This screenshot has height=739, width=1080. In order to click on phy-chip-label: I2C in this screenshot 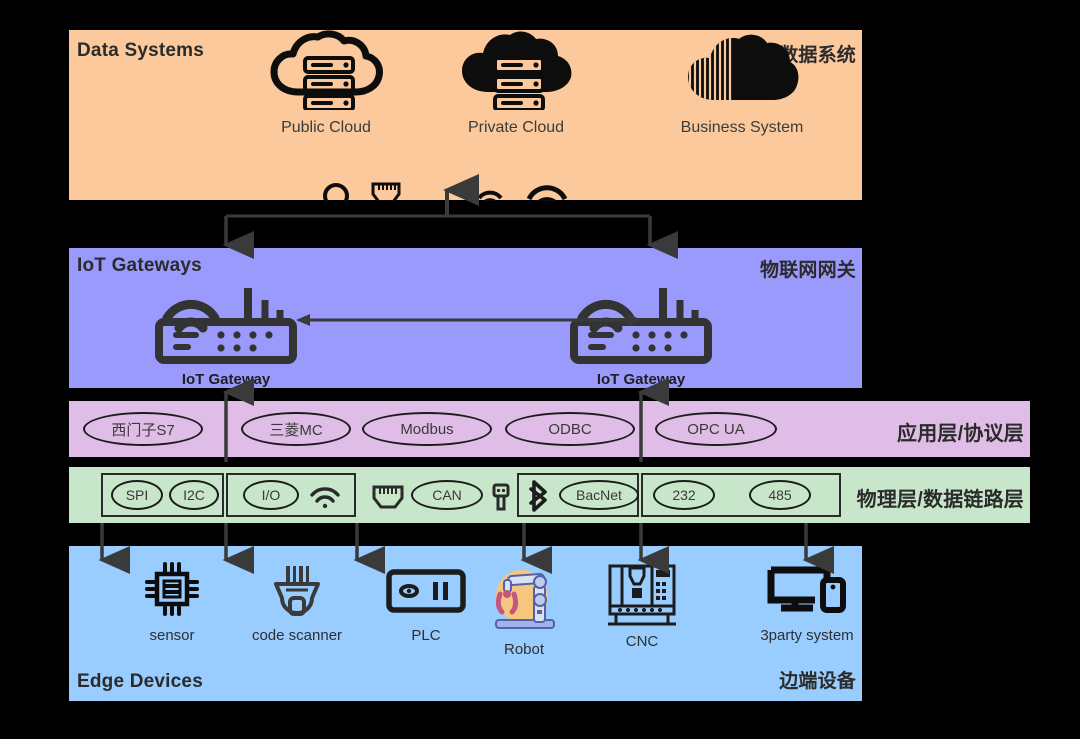, I will do `click(194, 495)`.